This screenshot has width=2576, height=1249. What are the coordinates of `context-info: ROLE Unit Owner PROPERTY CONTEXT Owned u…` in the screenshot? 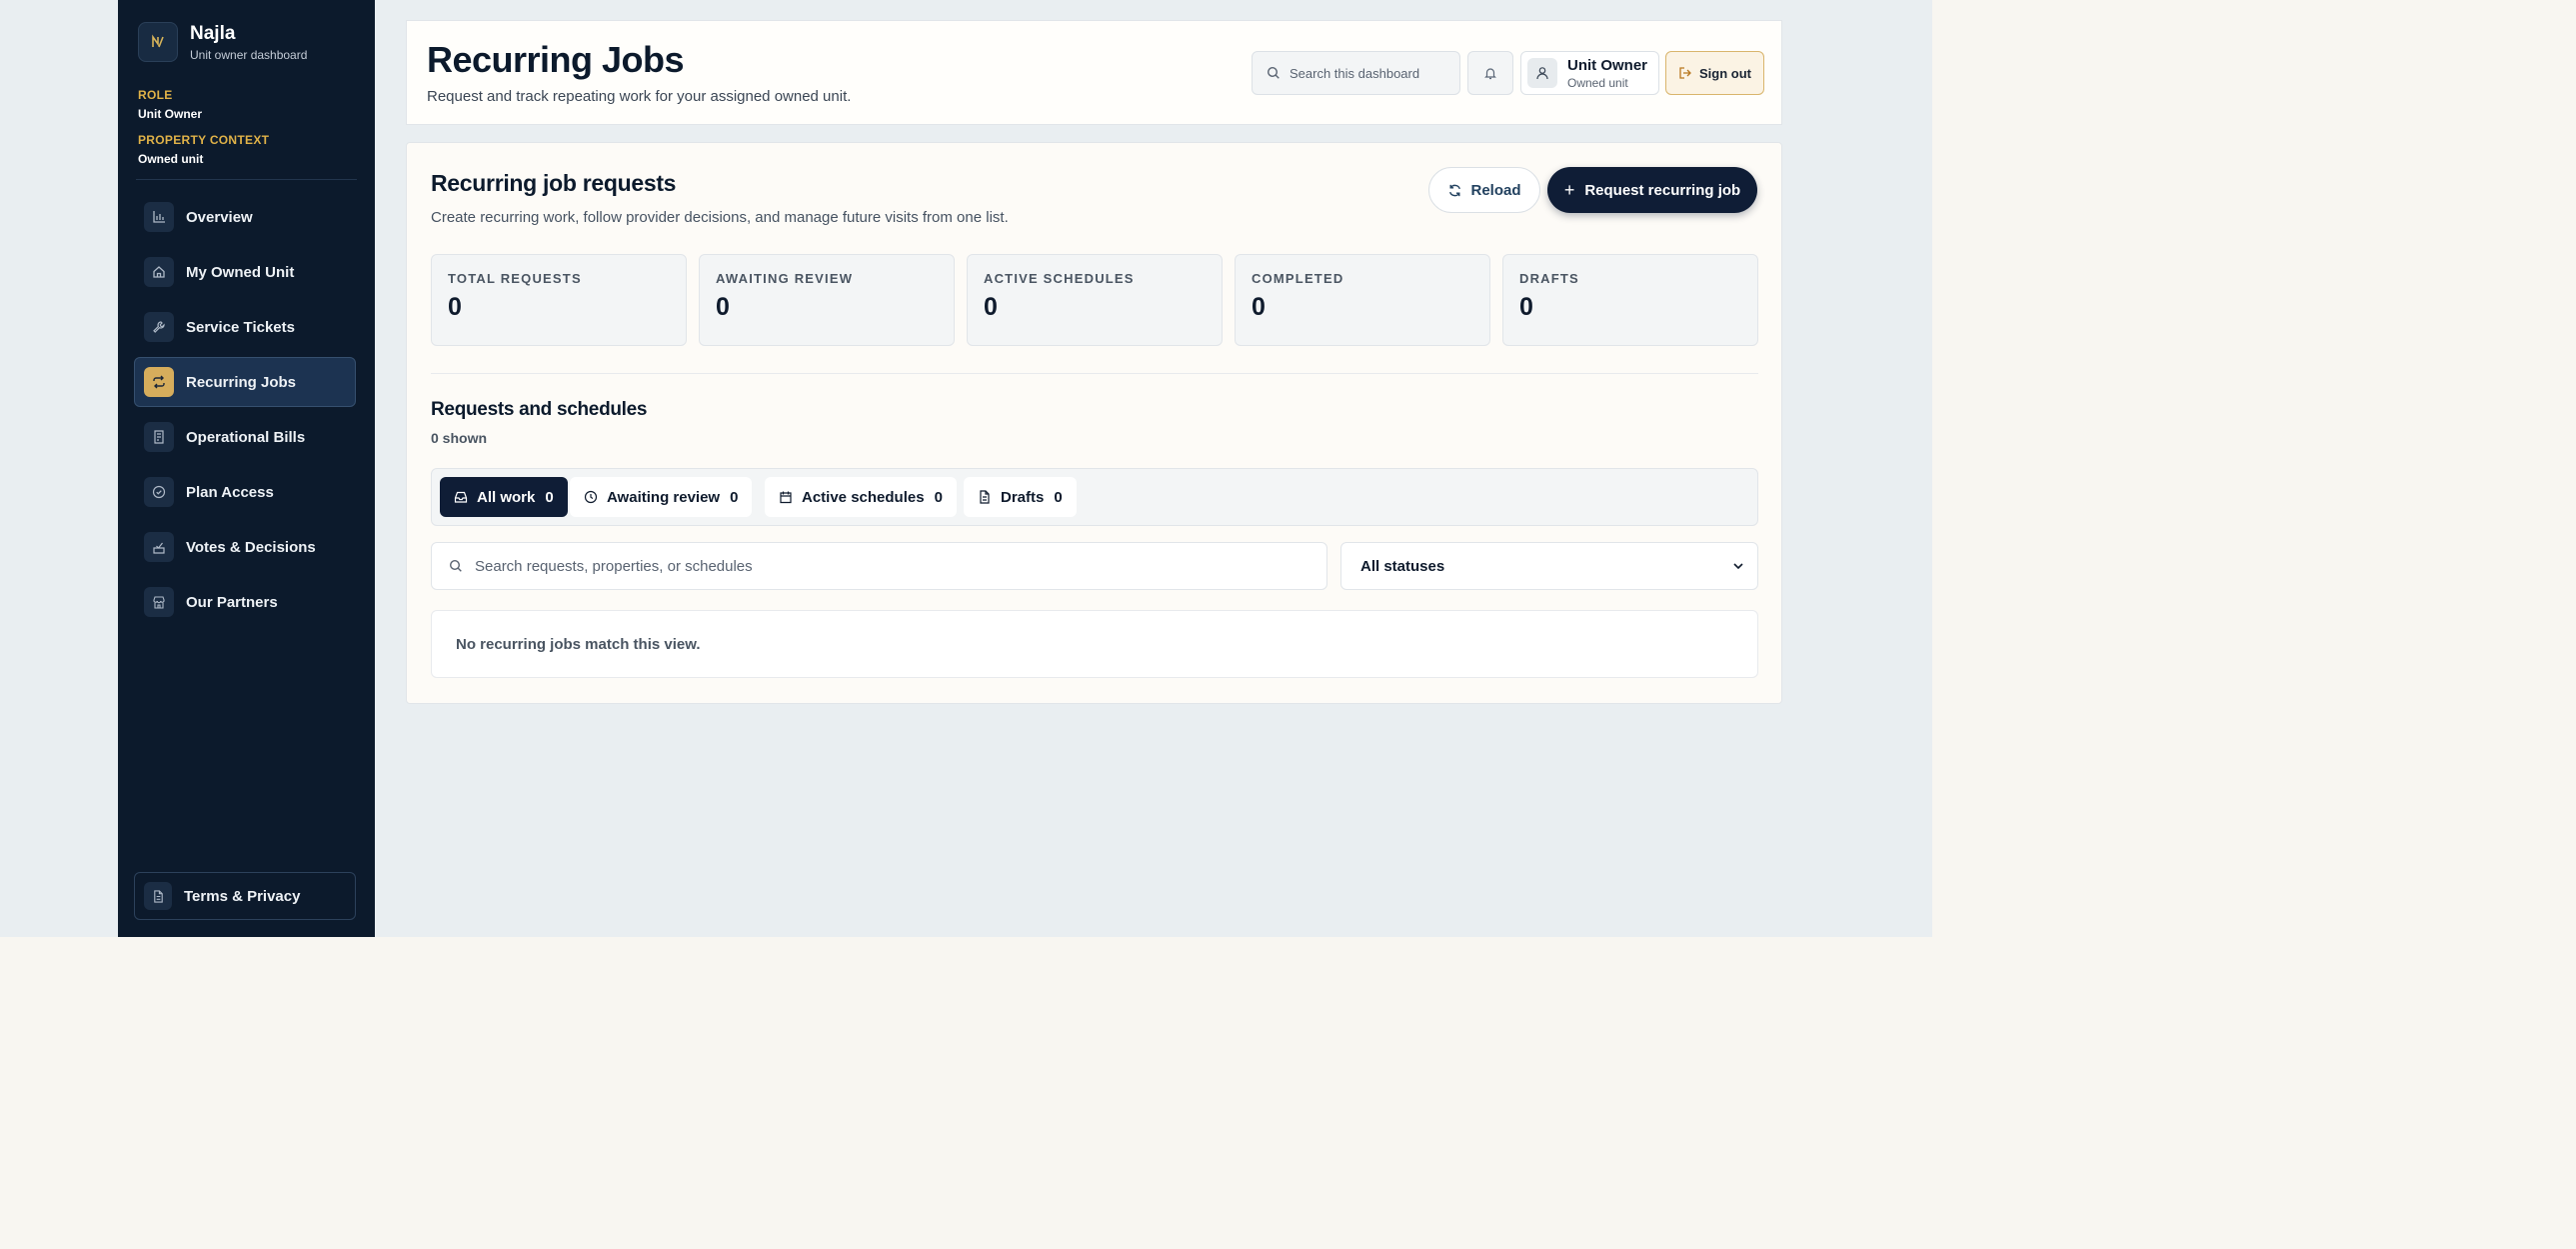 It's located at (248, 133).